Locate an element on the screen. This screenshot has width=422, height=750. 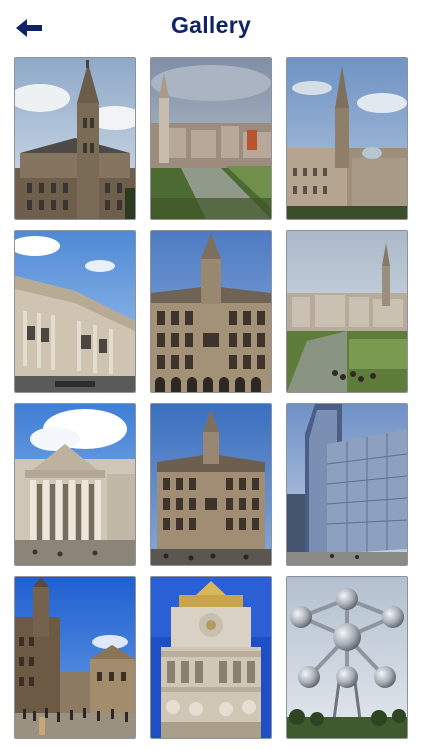
gallery-photo-european-parliament is located at coordinates (347, 484).